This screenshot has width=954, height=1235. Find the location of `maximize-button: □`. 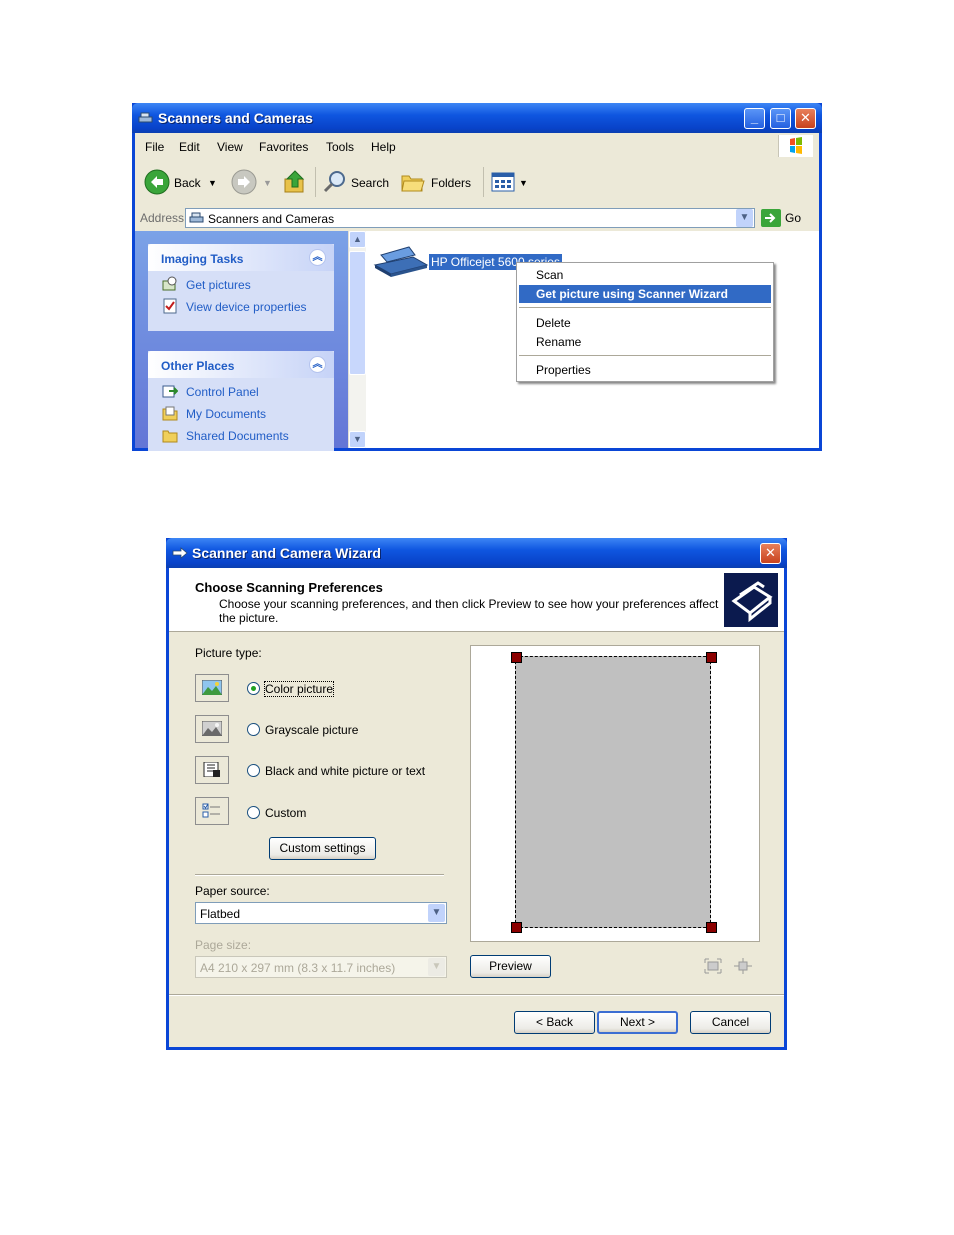

maximize-button: □ is located at coordinates (780, 118).